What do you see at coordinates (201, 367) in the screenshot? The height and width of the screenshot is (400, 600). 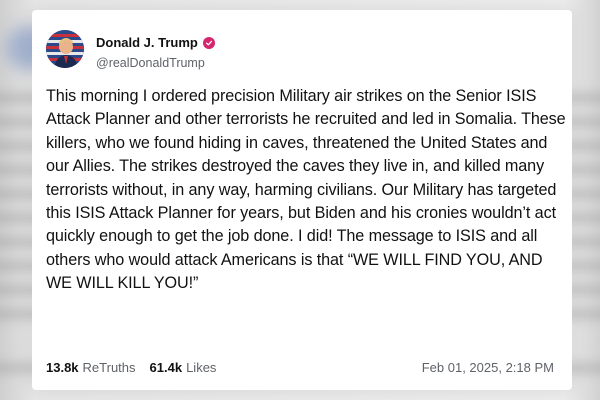 I see `likes-label: Likes` at bounding box center [201, 367].